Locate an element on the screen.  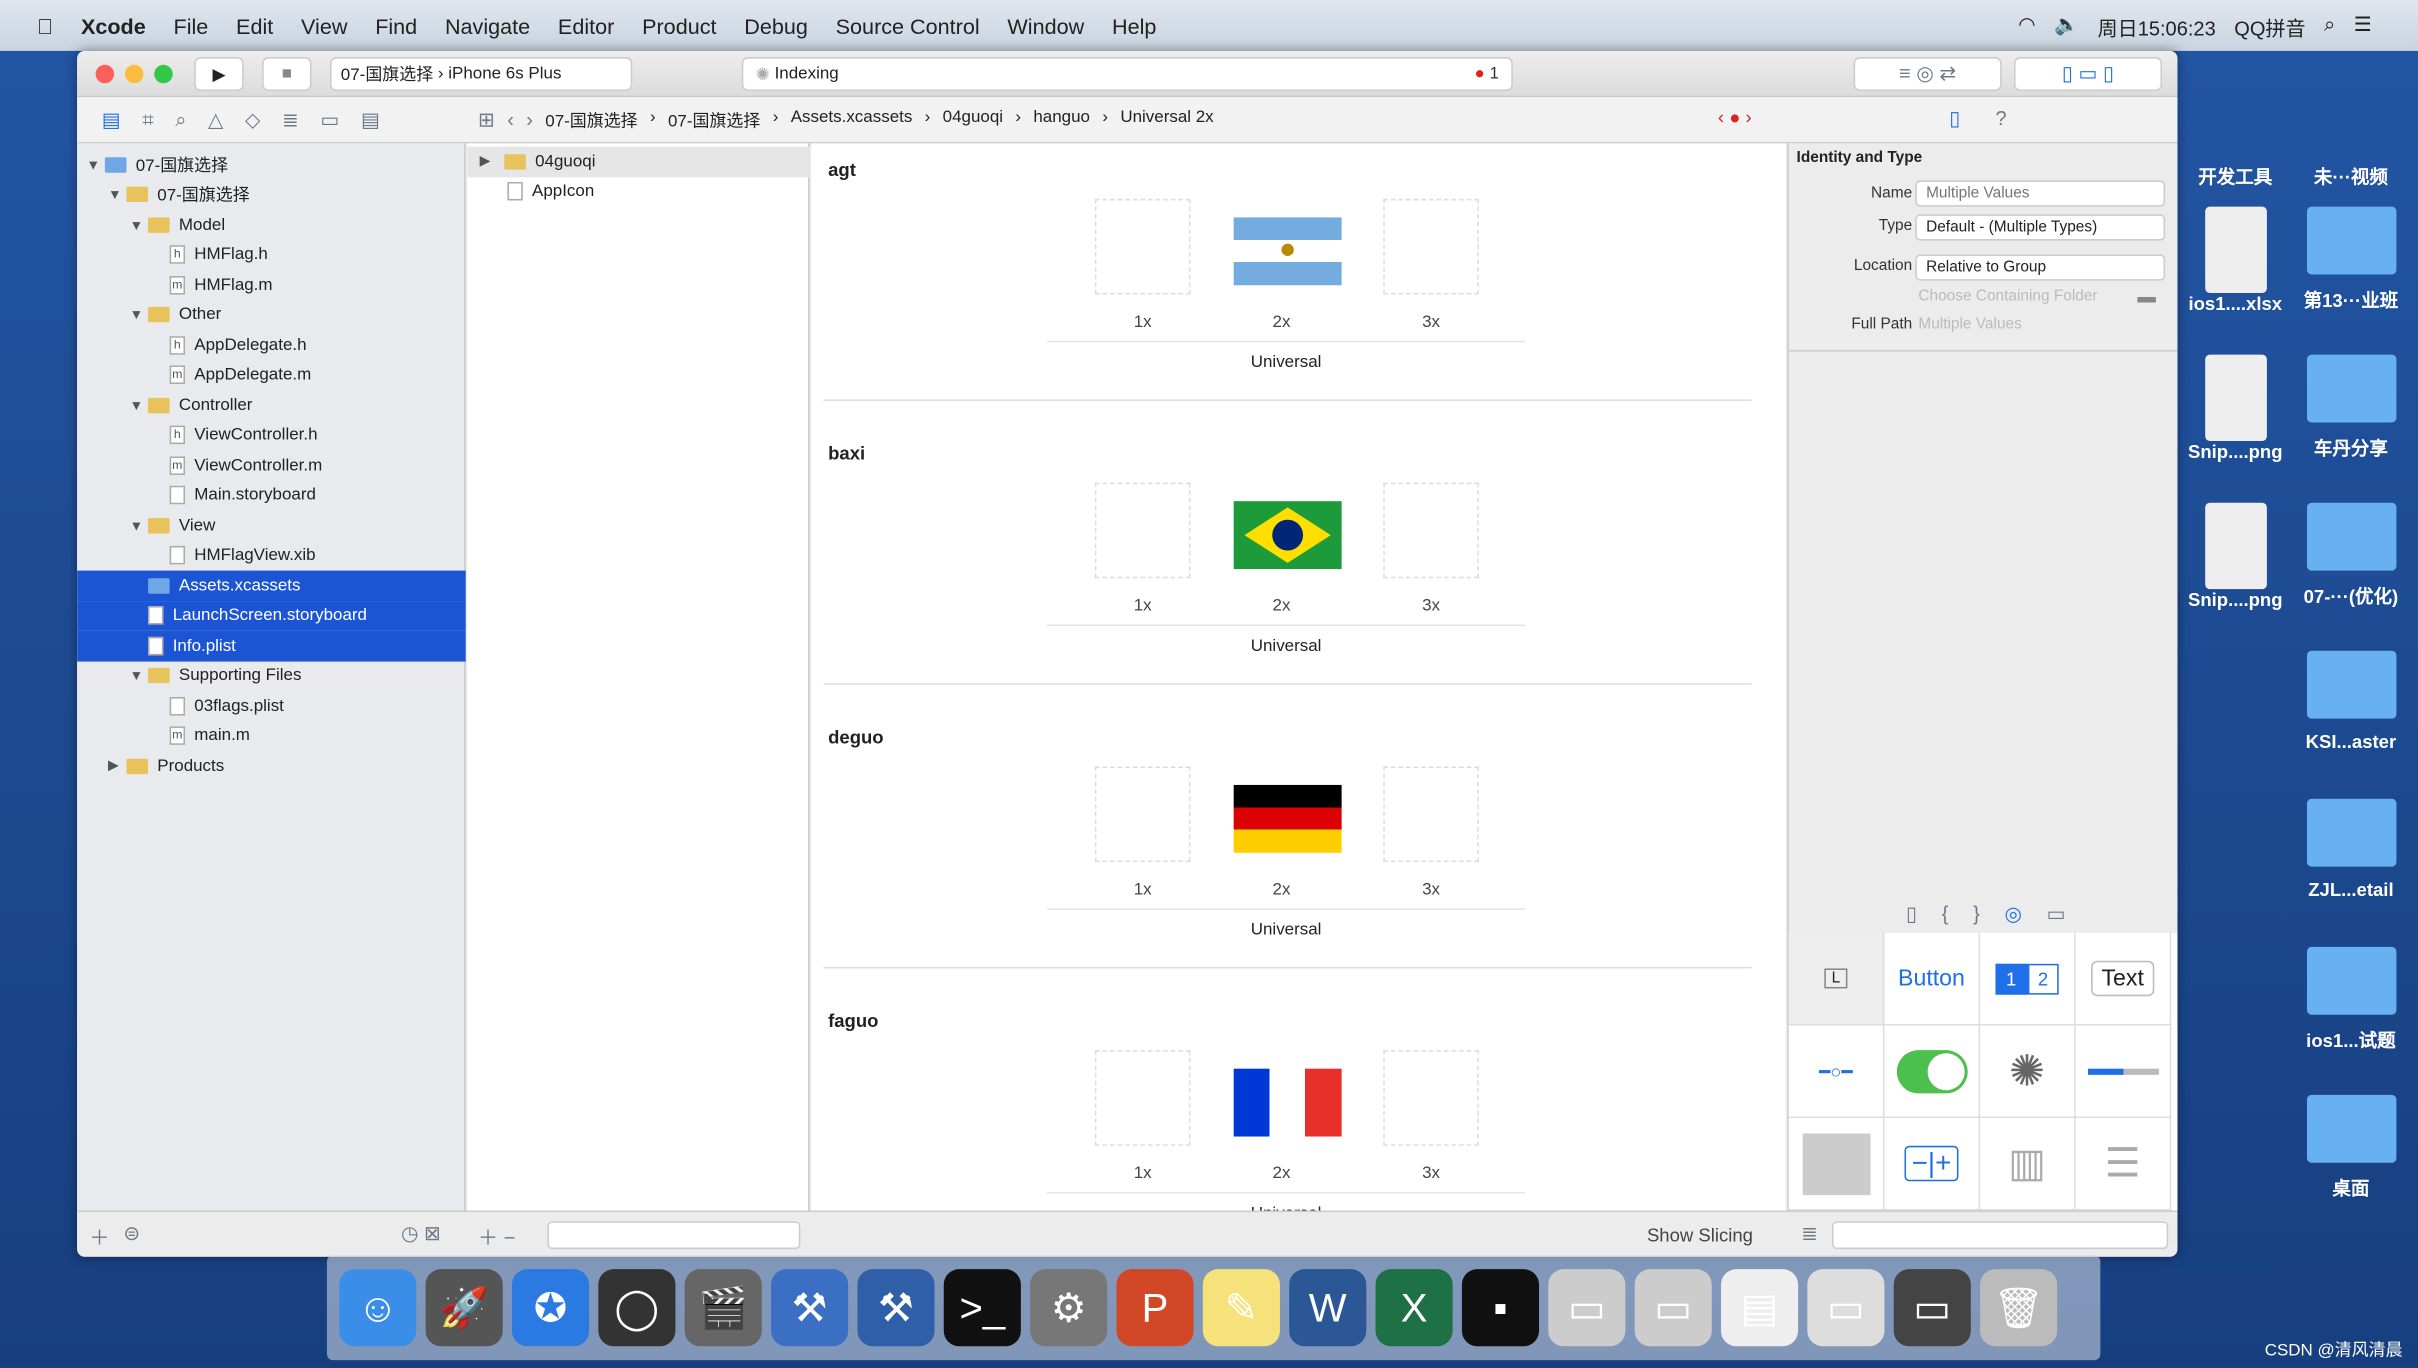
library-button: Button is located at coordinates (1932, 979).